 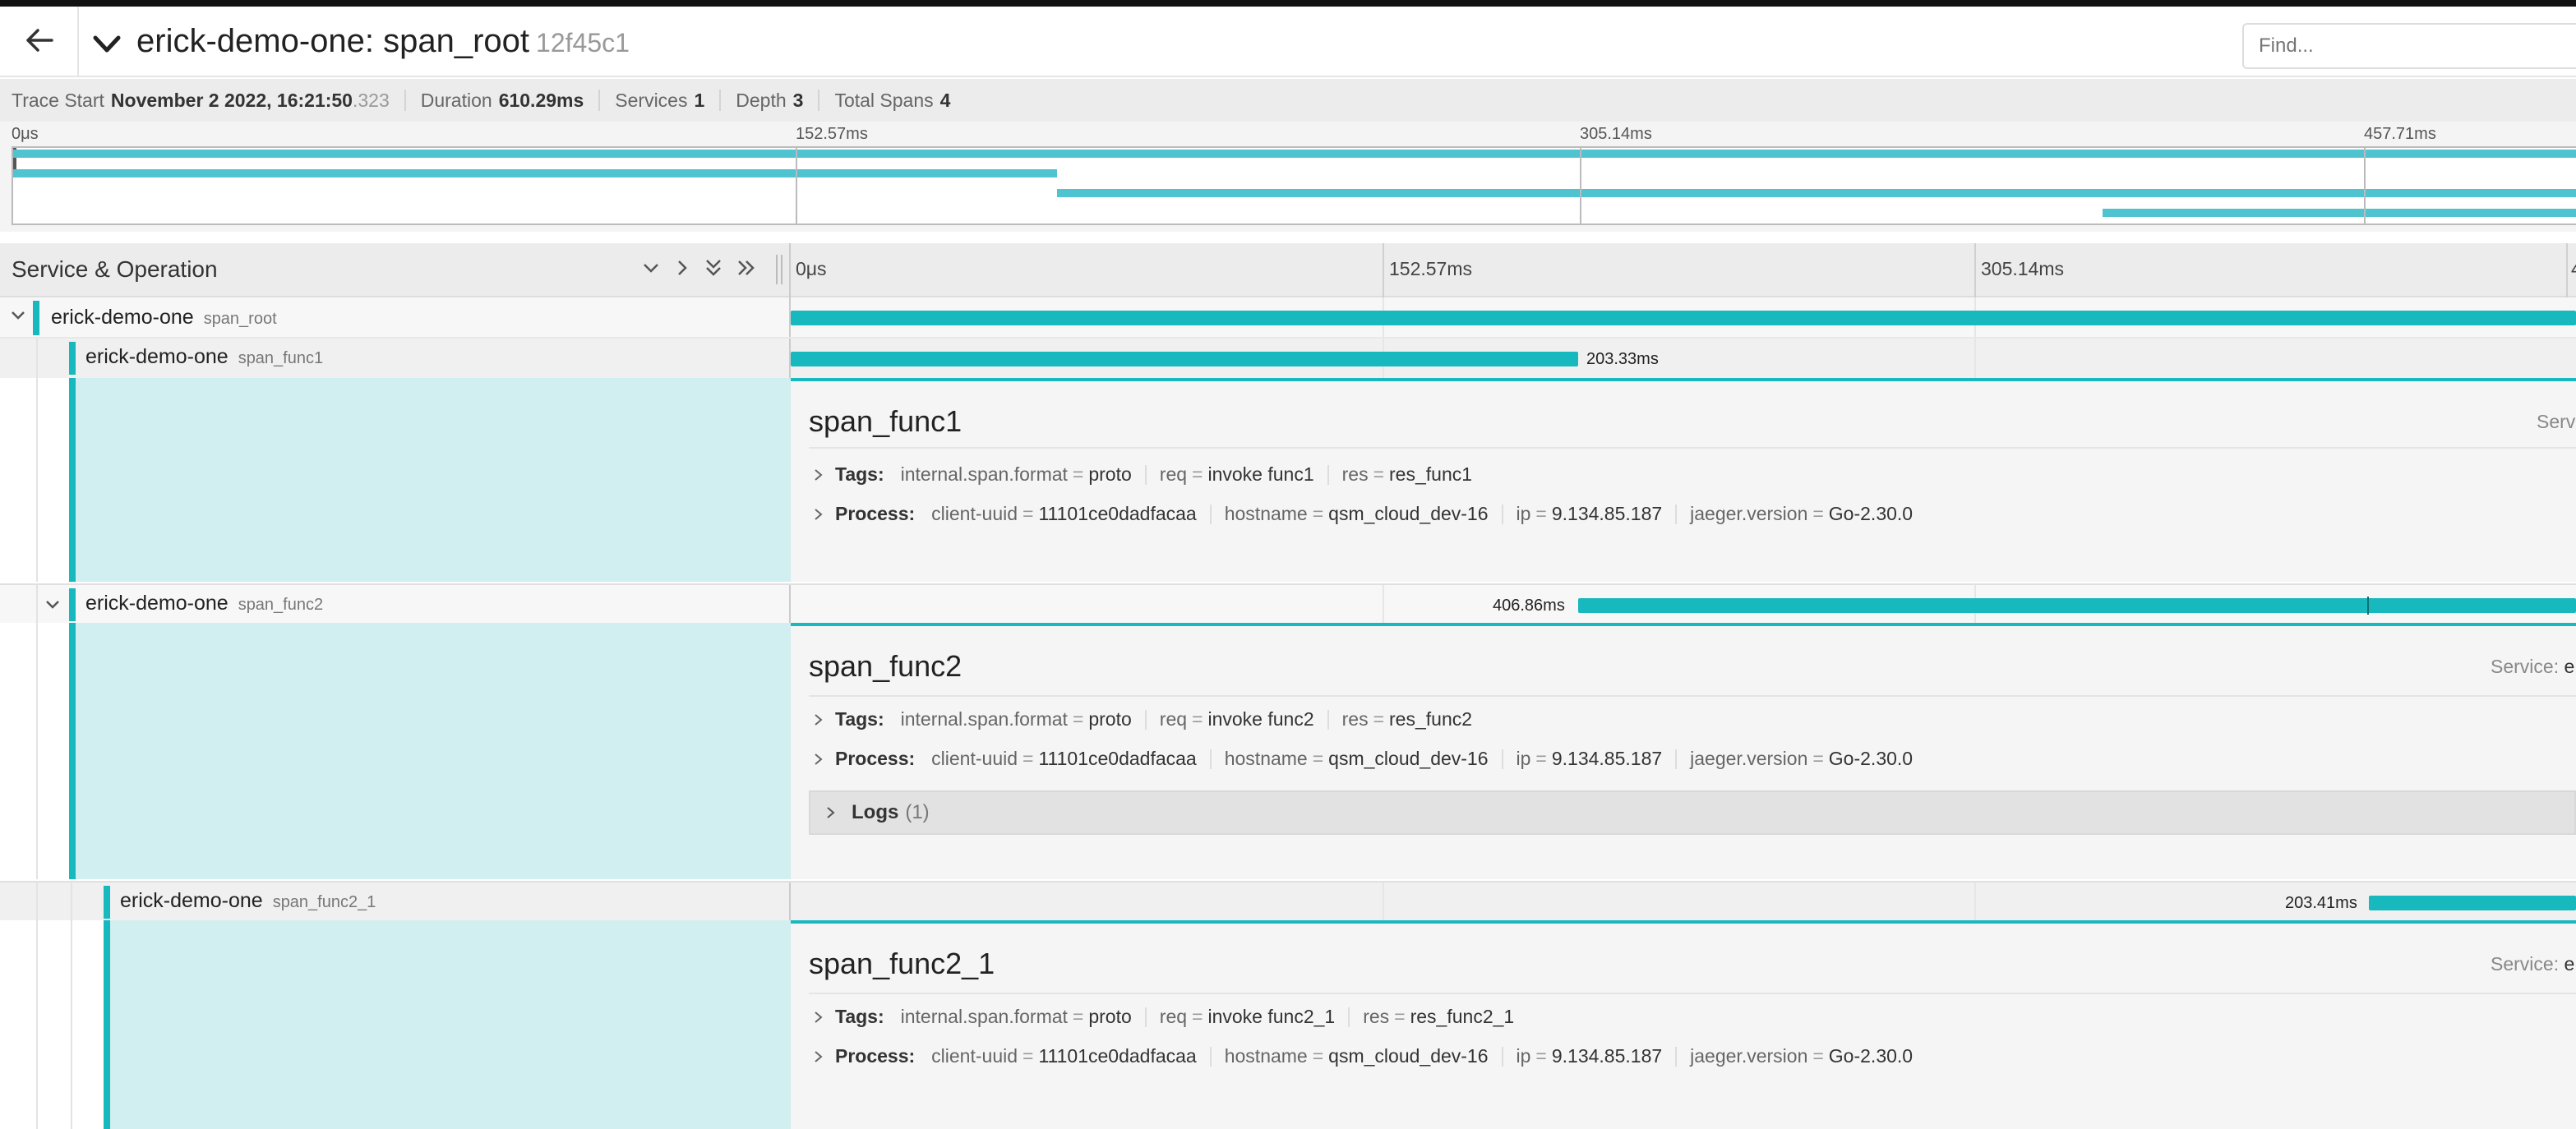 What do you see at coordinates (798, 100) in the screenshot?
I see `depth-value: 3` at bounding box center [798, 100].